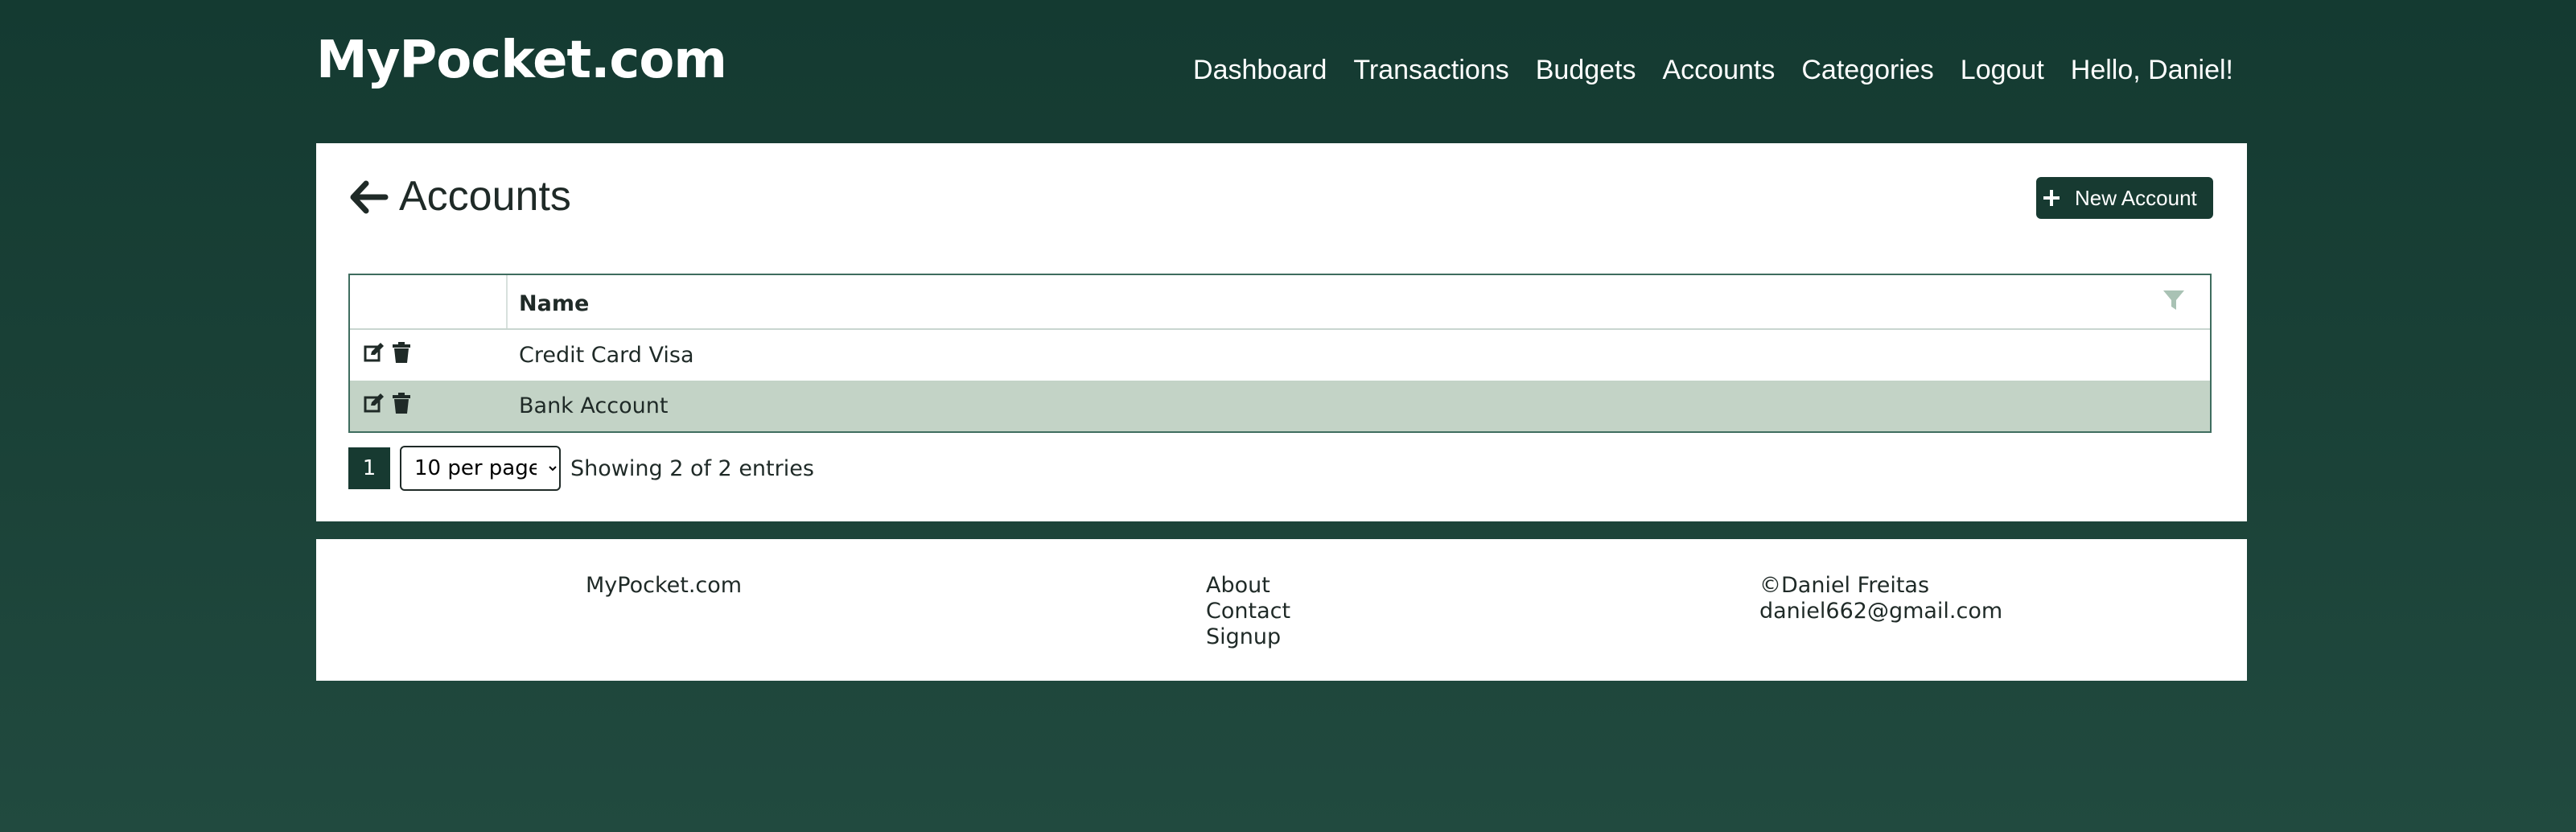  I want to click on arrow-left-icon, so click(369, 197).